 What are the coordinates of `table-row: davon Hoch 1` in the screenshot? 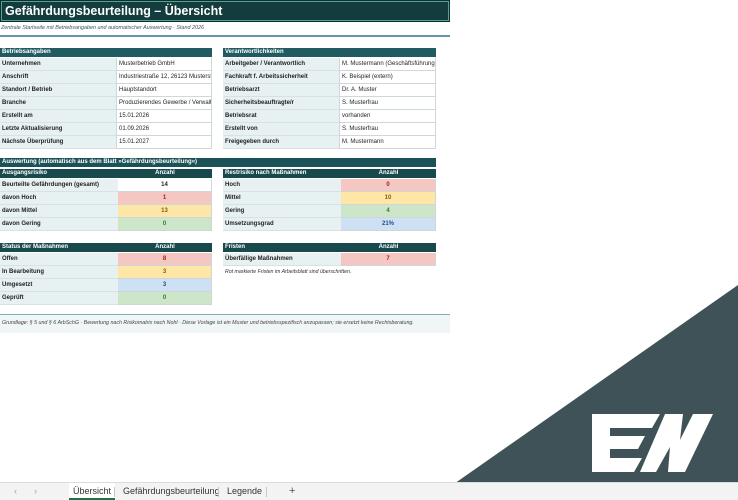 It's located at (106, 198).